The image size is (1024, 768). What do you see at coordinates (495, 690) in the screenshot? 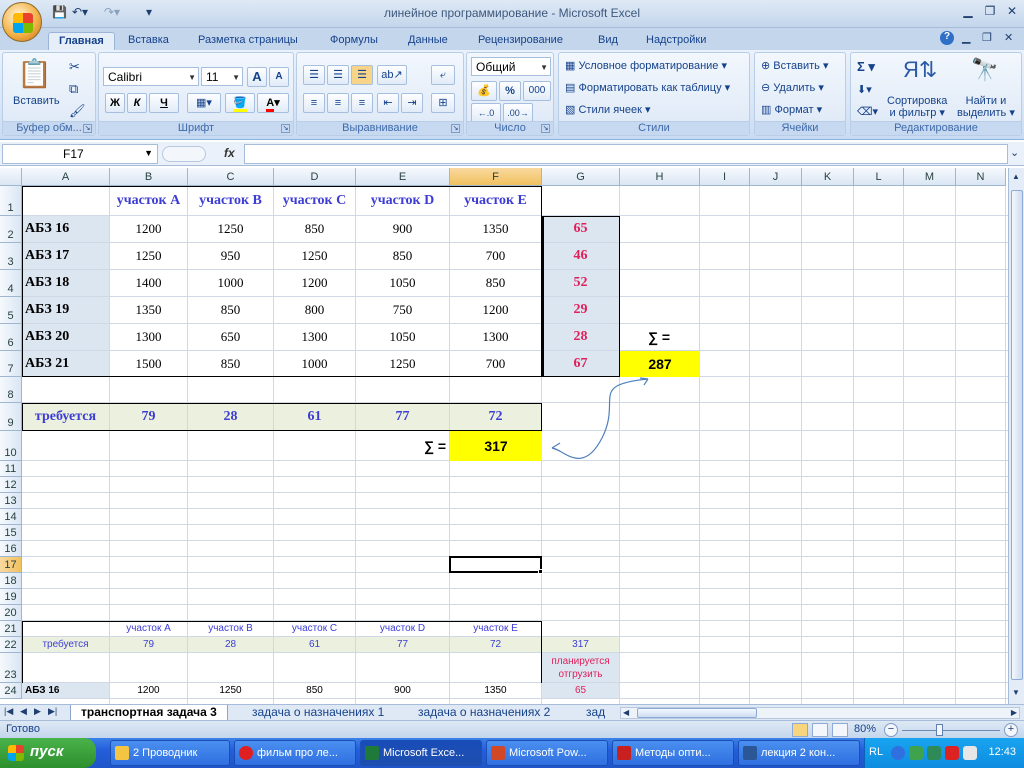
I see `table2-value-cell: 1350` at bounding box center [495, 690].